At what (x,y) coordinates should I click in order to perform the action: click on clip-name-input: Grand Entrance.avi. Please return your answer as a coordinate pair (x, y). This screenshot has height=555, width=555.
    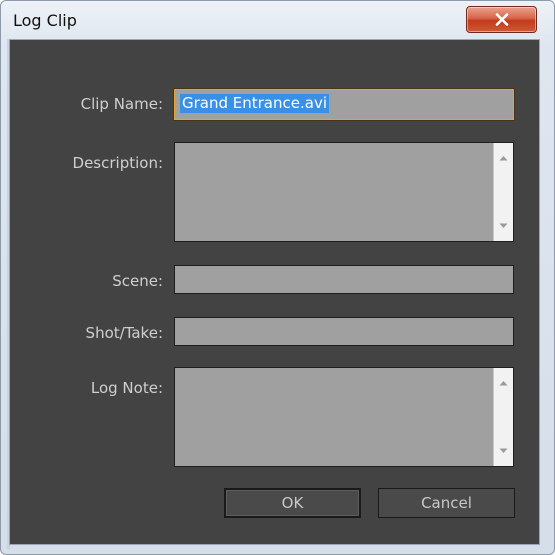
    Looking at the image, I should click on (344, 104).